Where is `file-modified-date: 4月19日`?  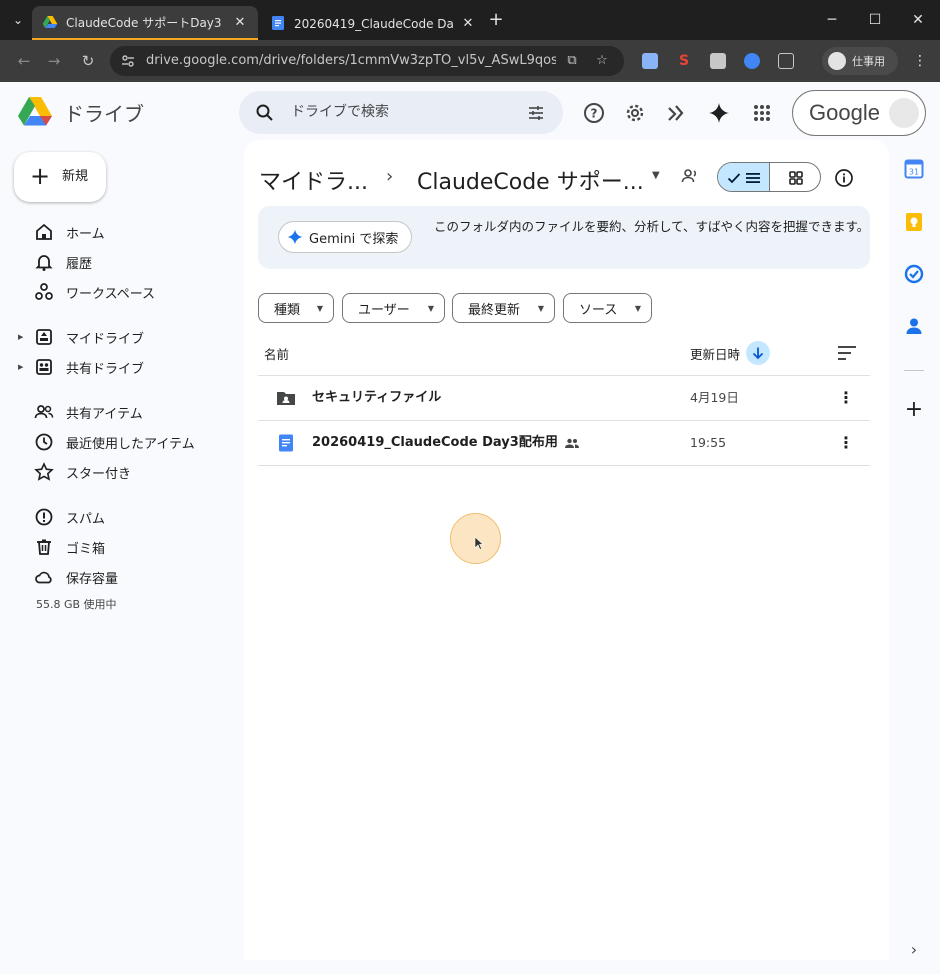 file-modified-date: 4月19日 is located at coordinates (714, 397).